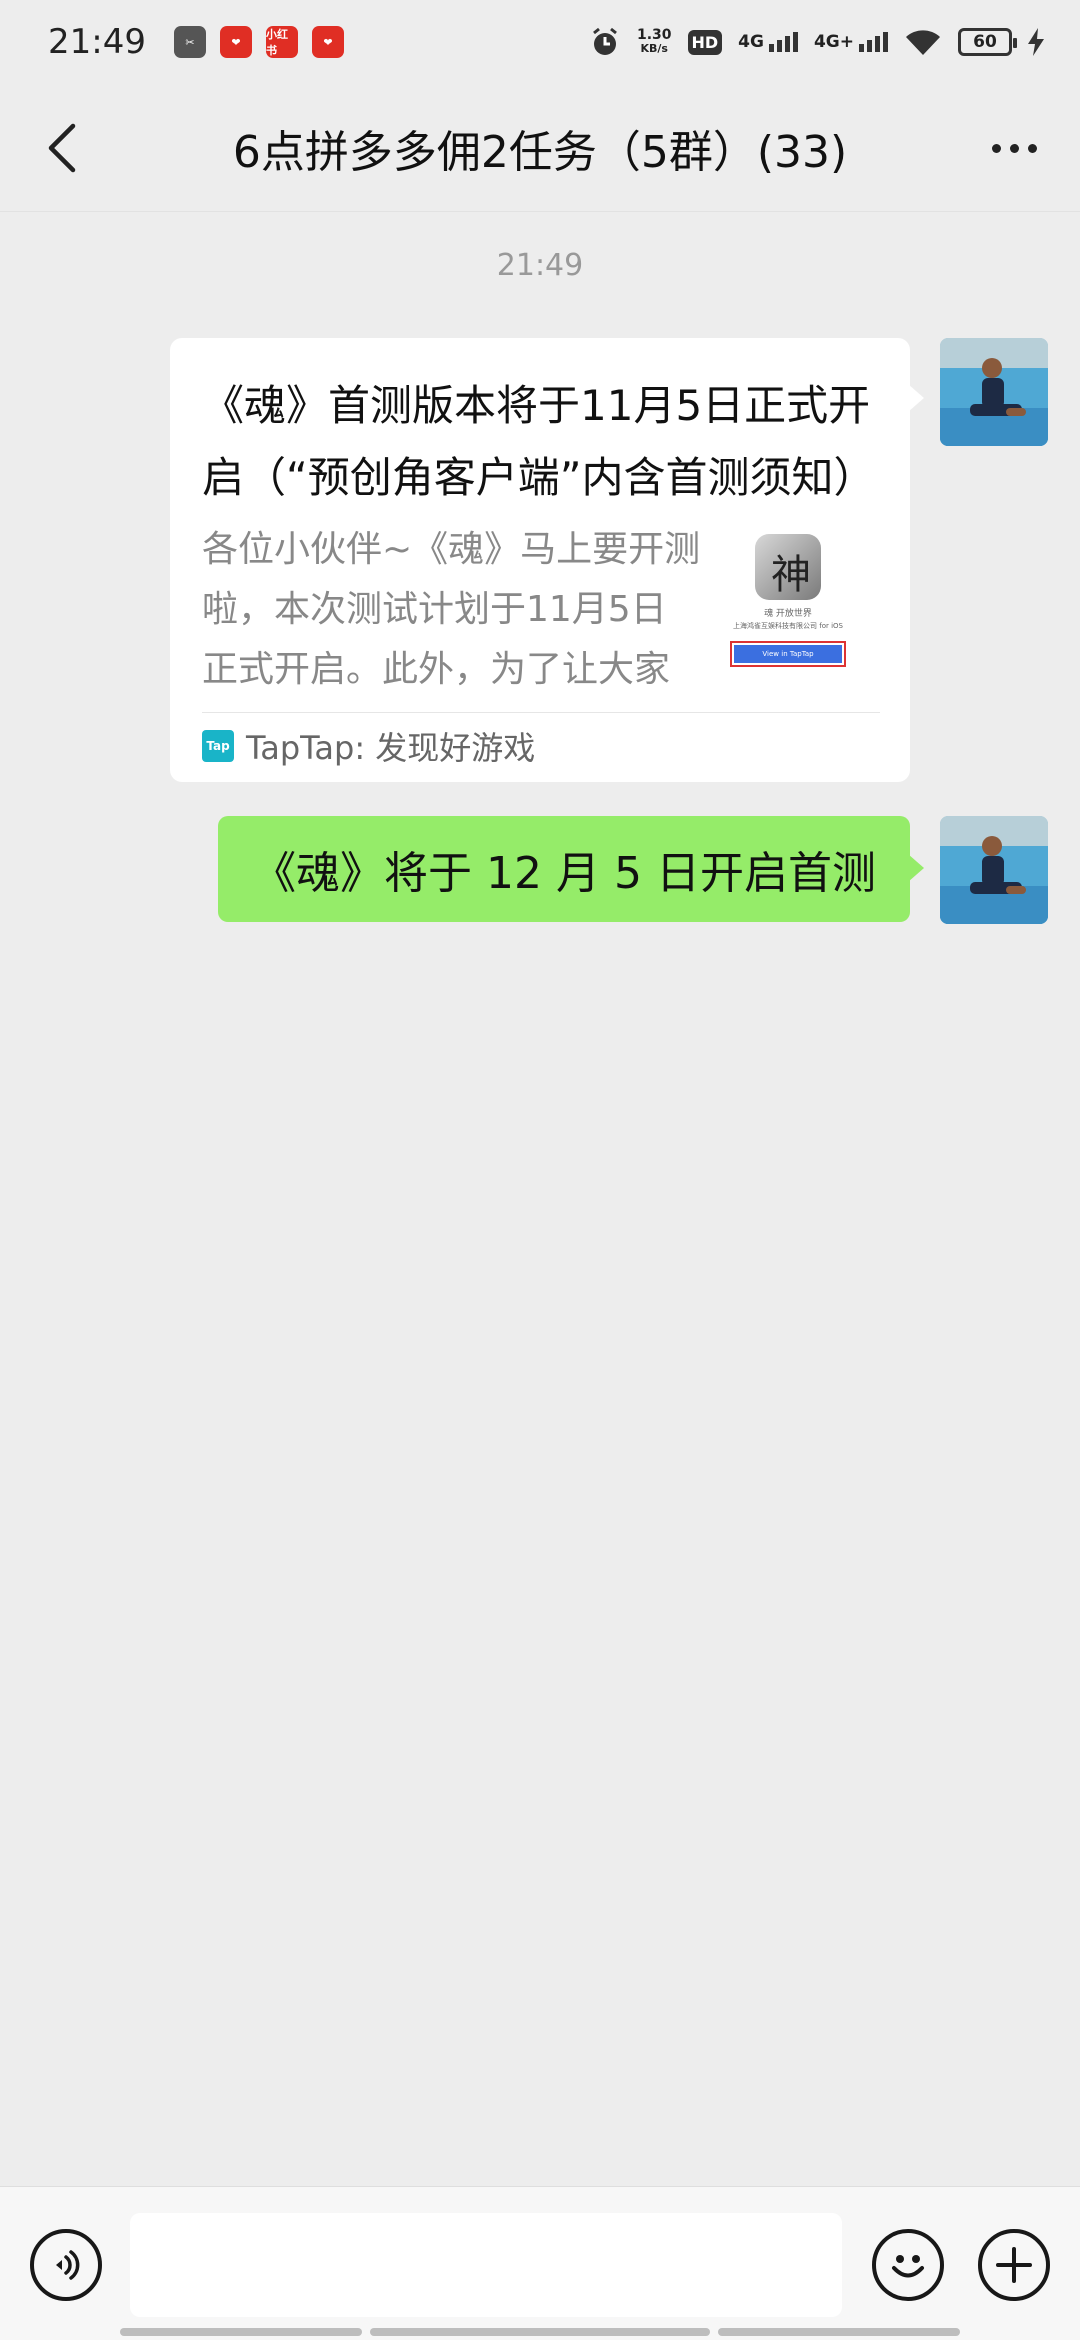  What do you see at coordinates (97, 42) in the screenshot?
I see `status-time: 21:49` at bounding box center [97, 42].